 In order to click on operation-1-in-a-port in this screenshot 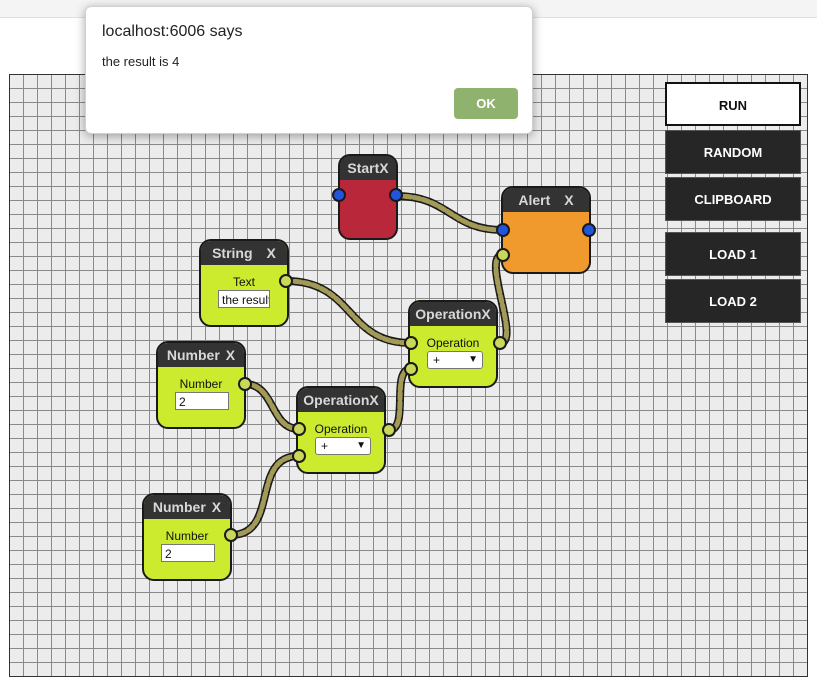, I will do `click(411, 343)`.